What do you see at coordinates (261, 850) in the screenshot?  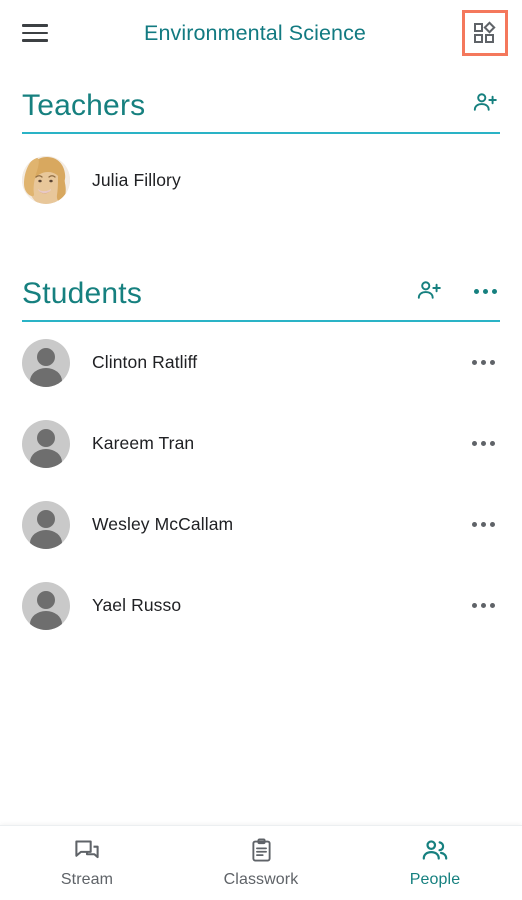 I see `clipboard-icon` at bounding box center [261, 850].